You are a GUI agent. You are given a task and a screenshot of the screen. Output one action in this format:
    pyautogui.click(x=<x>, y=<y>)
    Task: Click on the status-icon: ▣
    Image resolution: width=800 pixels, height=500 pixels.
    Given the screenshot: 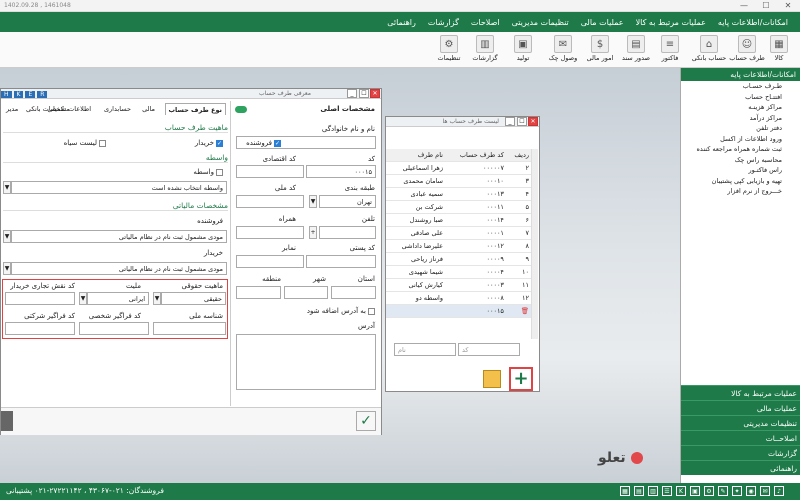 What is the action you would take?
    pyautogui.click(x=695, y=491)
    